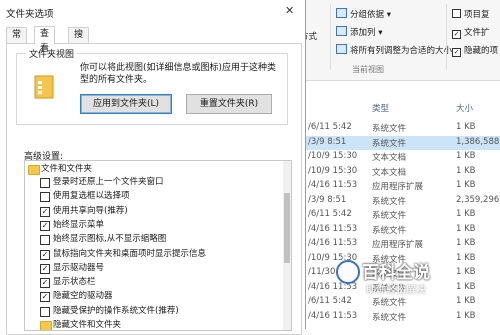 This screenshot has width=500, height=335. I want to click on tree-scrollbar, so click(287, 245).